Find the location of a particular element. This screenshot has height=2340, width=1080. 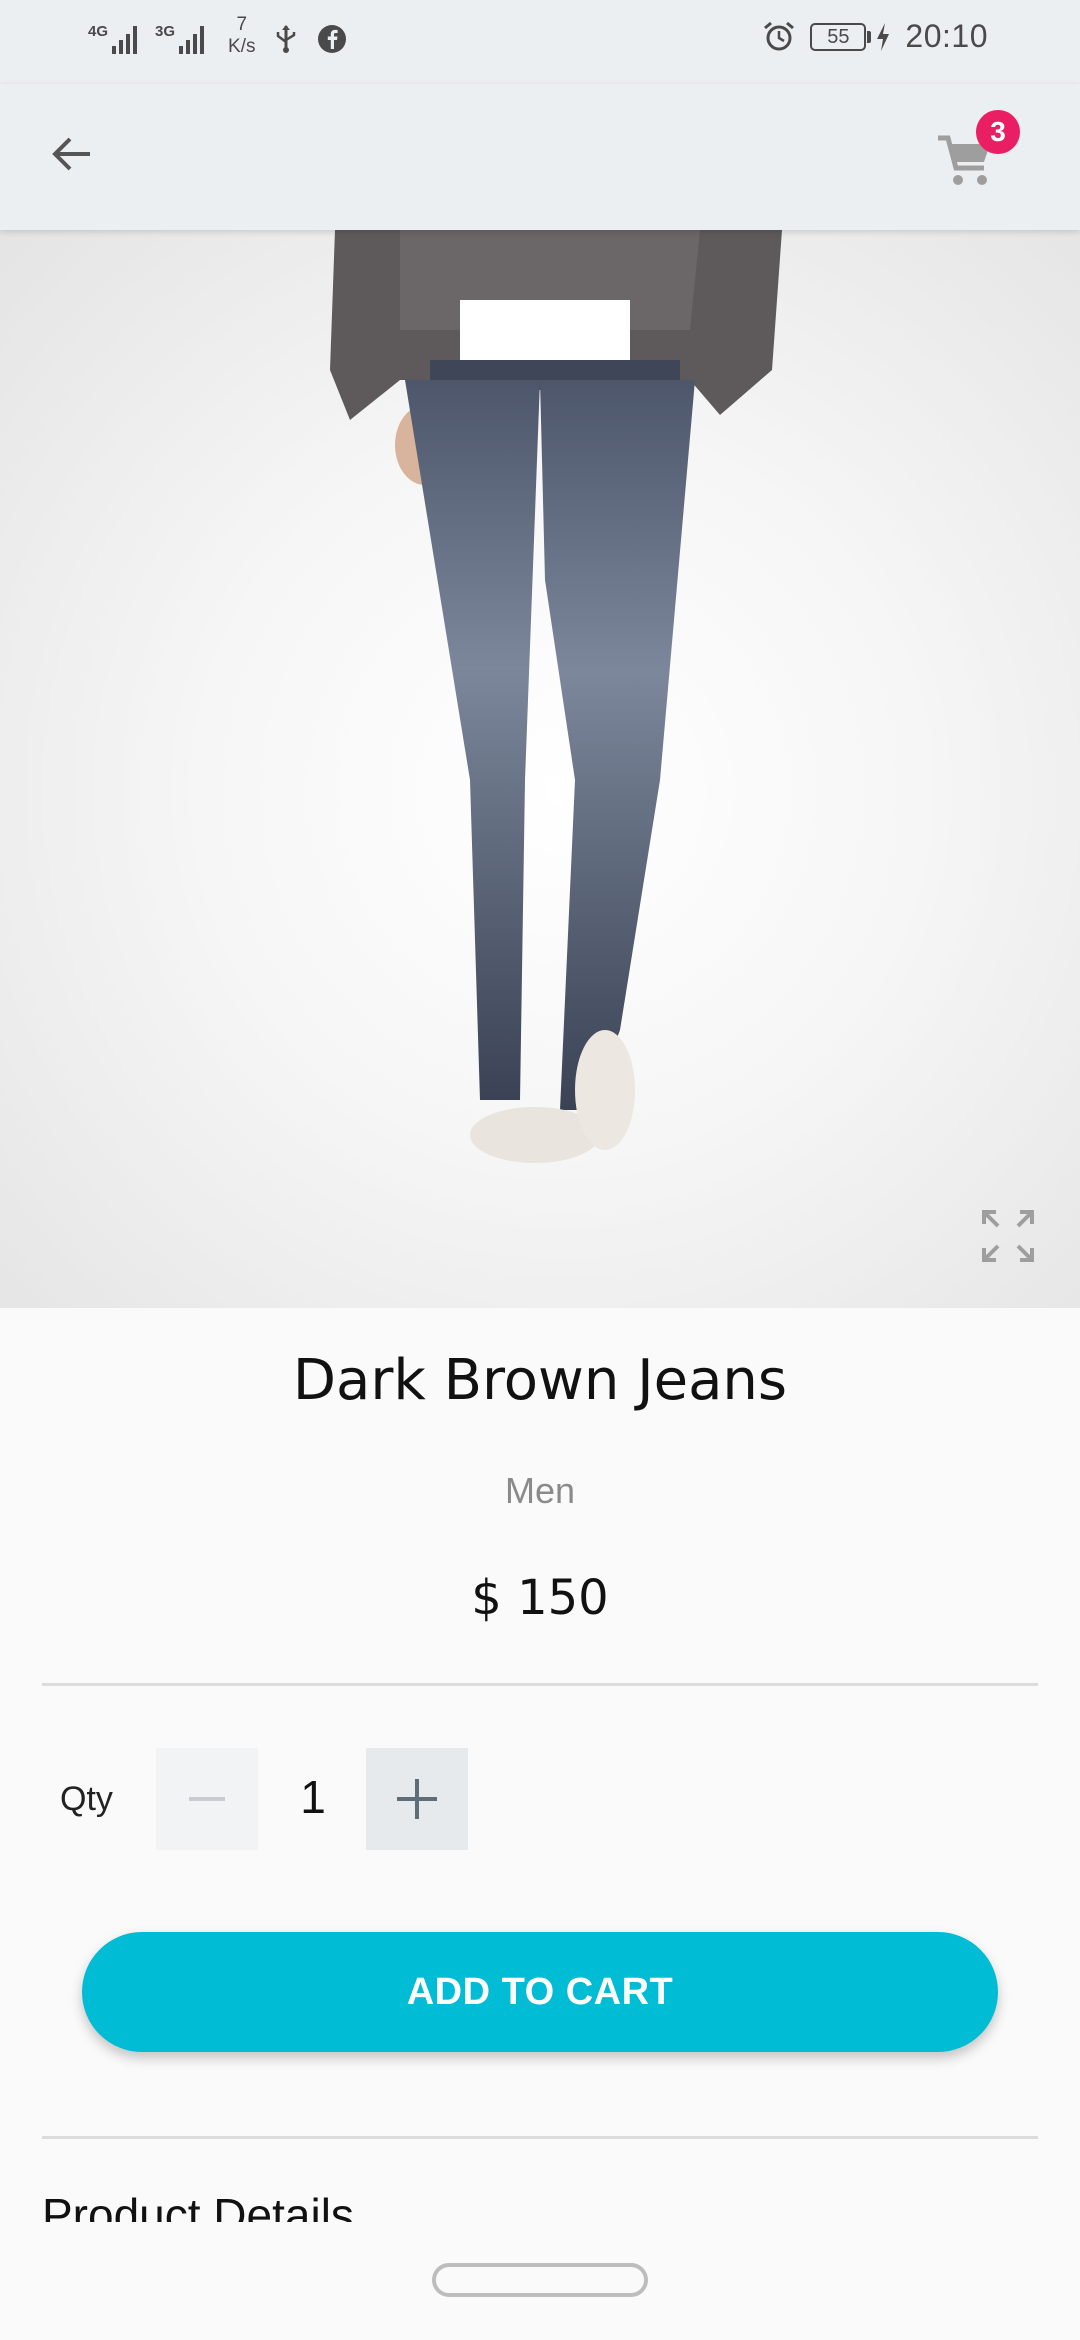

signal-3g: 3G is located at coordinates (180, 36).